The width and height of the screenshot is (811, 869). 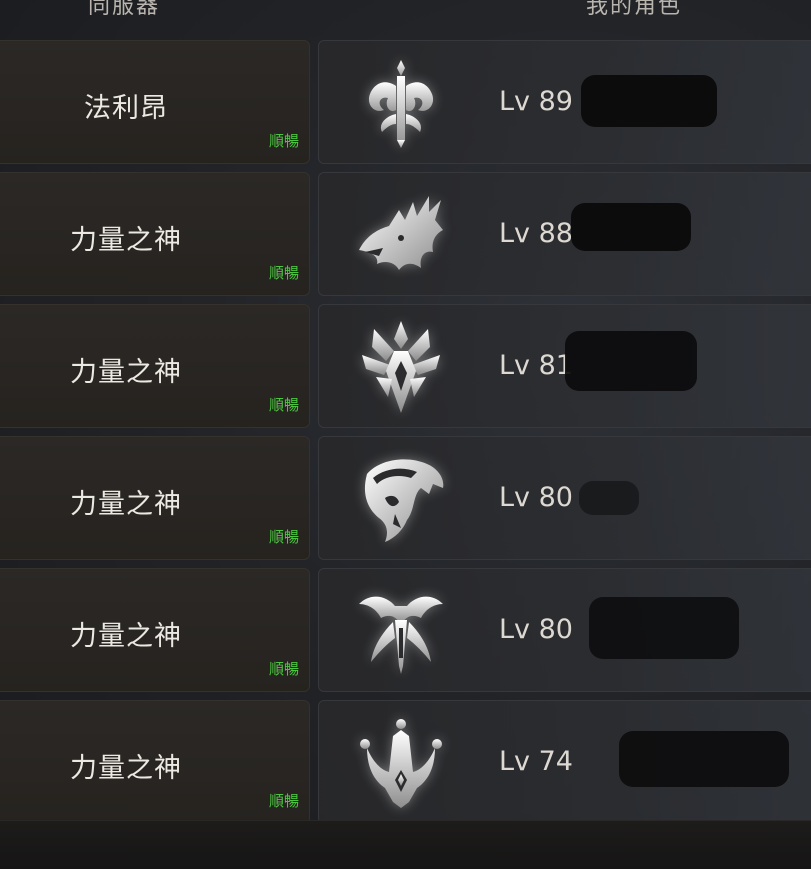 I want to click on character-level: Lv 81, so click(x=536, y=365).